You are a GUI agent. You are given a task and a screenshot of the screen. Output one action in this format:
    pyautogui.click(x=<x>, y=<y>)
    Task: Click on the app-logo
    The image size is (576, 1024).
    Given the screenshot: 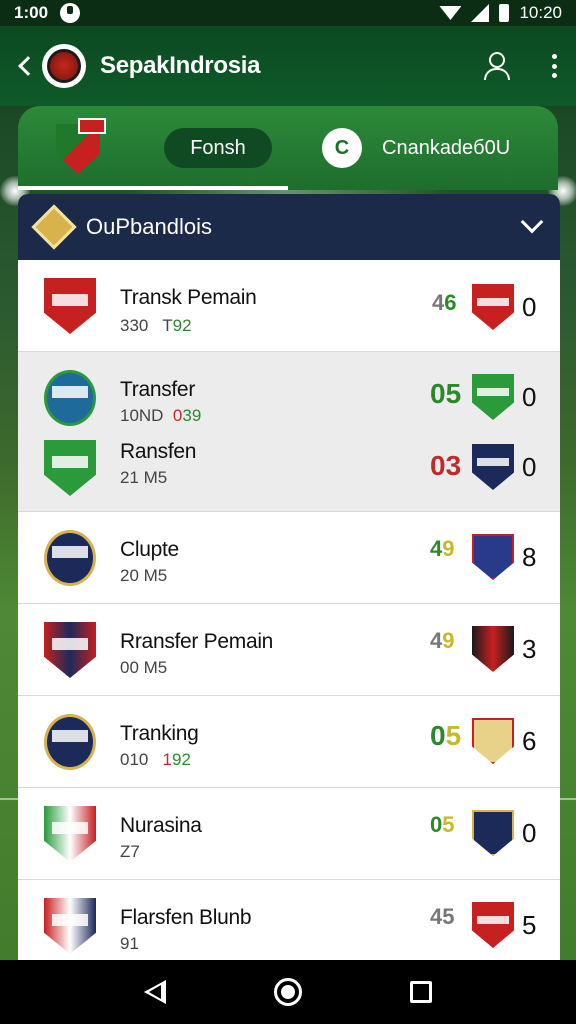 What is the action you would take?
    pyautogui.click(x=64, y=66)
    